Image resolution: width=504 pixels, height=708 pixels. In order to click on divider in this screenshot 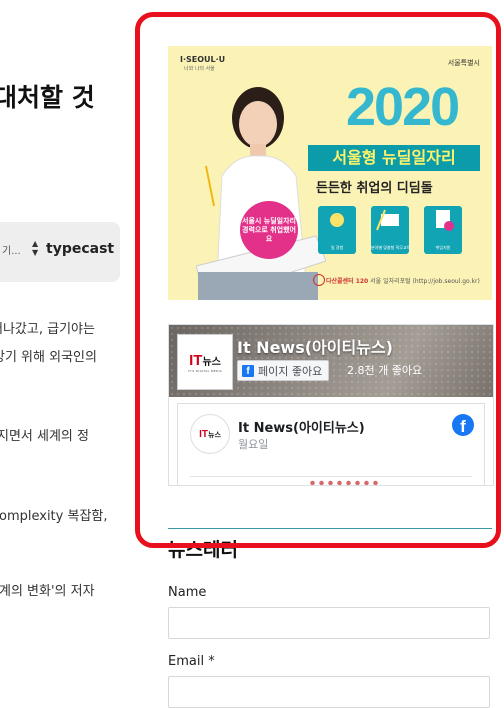, I will do `click(331, 476)`.